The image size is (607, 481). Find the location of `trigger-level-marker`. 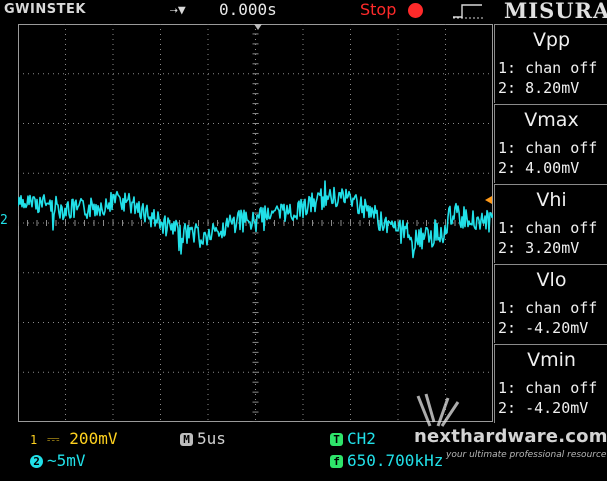

trigger-level-marker is located at coordinates (488, 200).